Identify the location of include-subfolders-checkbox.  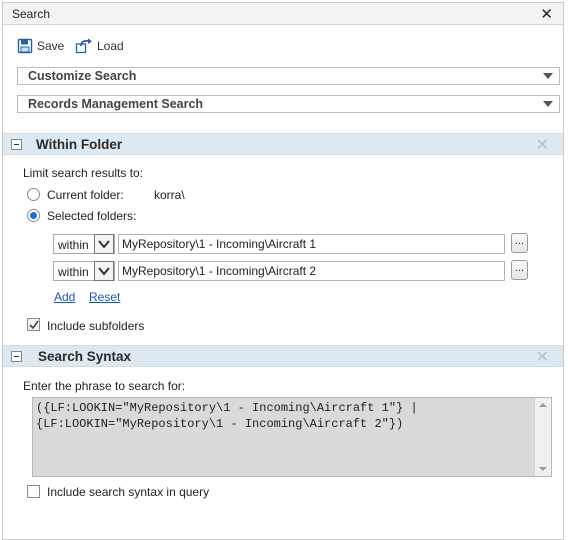
(33, 324).